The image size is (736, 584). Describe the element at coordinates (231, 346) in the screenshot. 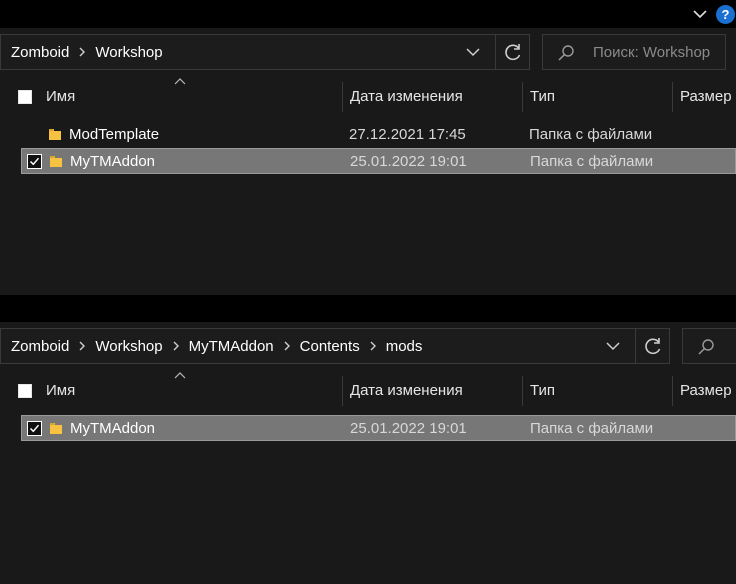

I see `breadcrumb-mytmaddon: MyTMAddon` at that location.